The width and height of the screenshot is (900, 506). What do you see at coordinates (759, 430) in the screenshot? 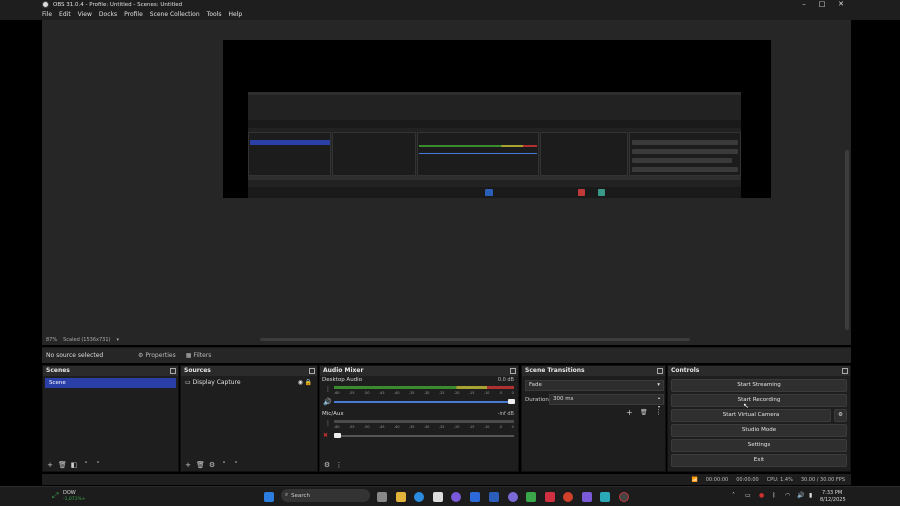
I see `studio-mode-button: Studio Mode` at bounding box center [759, 430].